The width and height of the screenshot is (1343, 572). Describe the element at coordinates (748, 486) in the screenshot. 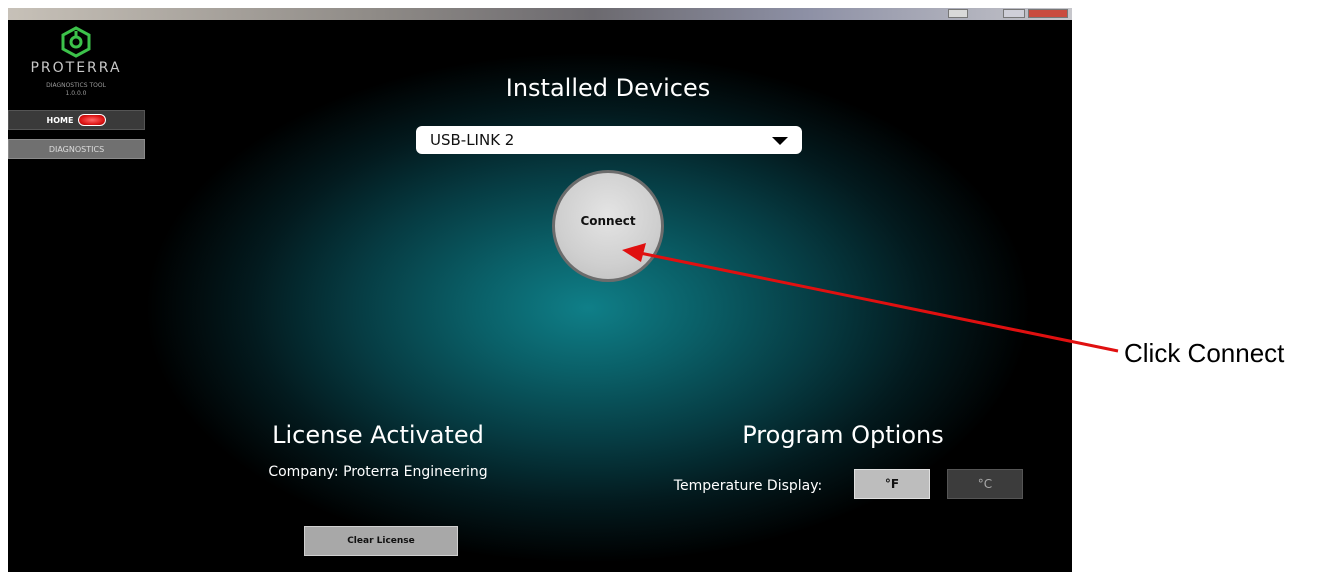

I see `temperature-display-label: Temperature Display:` at that location.